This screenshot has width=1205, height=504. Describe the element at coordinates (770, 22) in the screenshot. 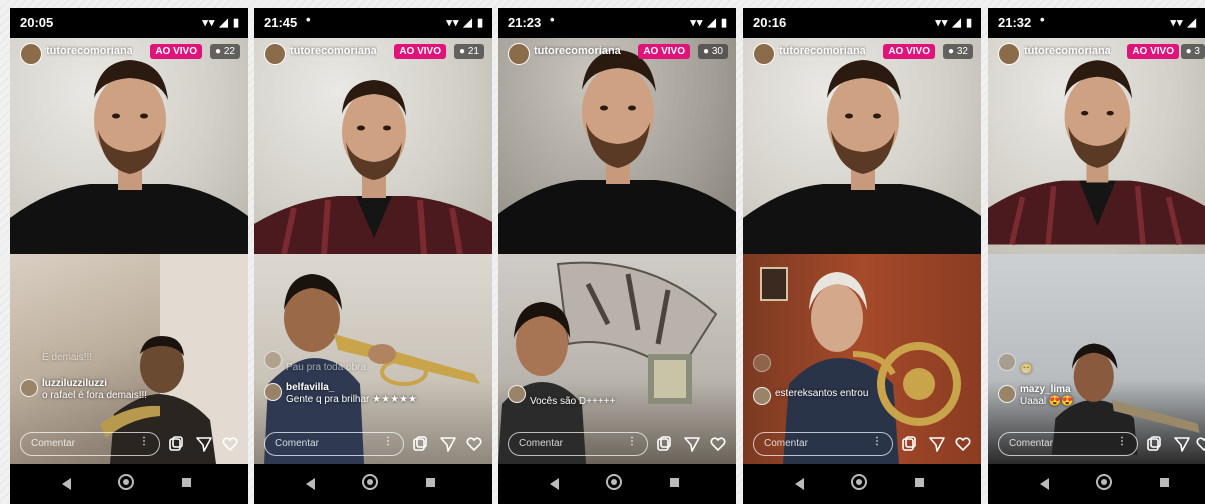

I see `status-time: 20:16` at that location.